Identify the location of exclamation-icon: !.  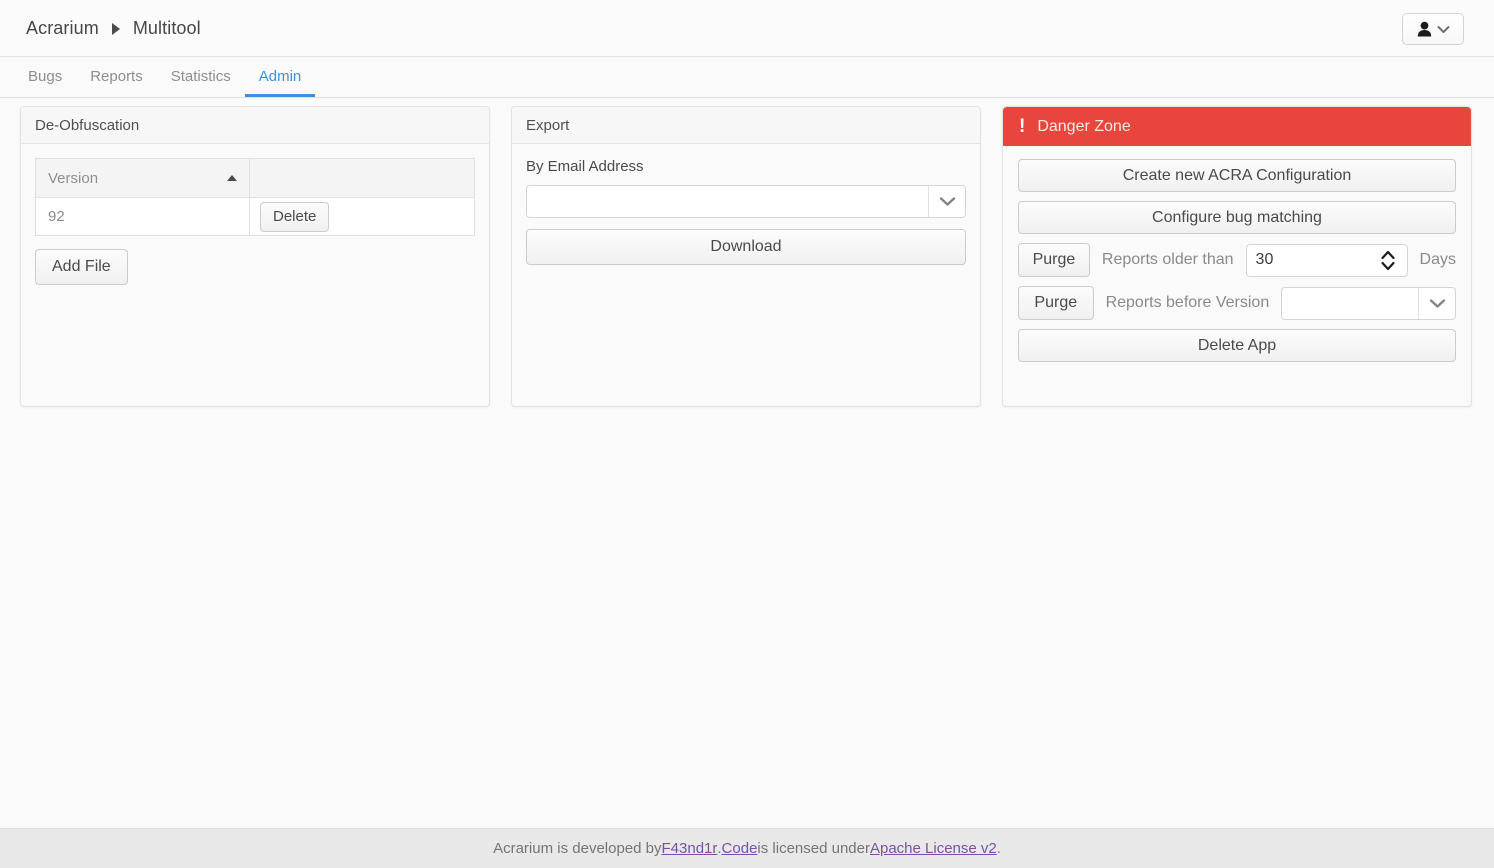
(1022, 126).